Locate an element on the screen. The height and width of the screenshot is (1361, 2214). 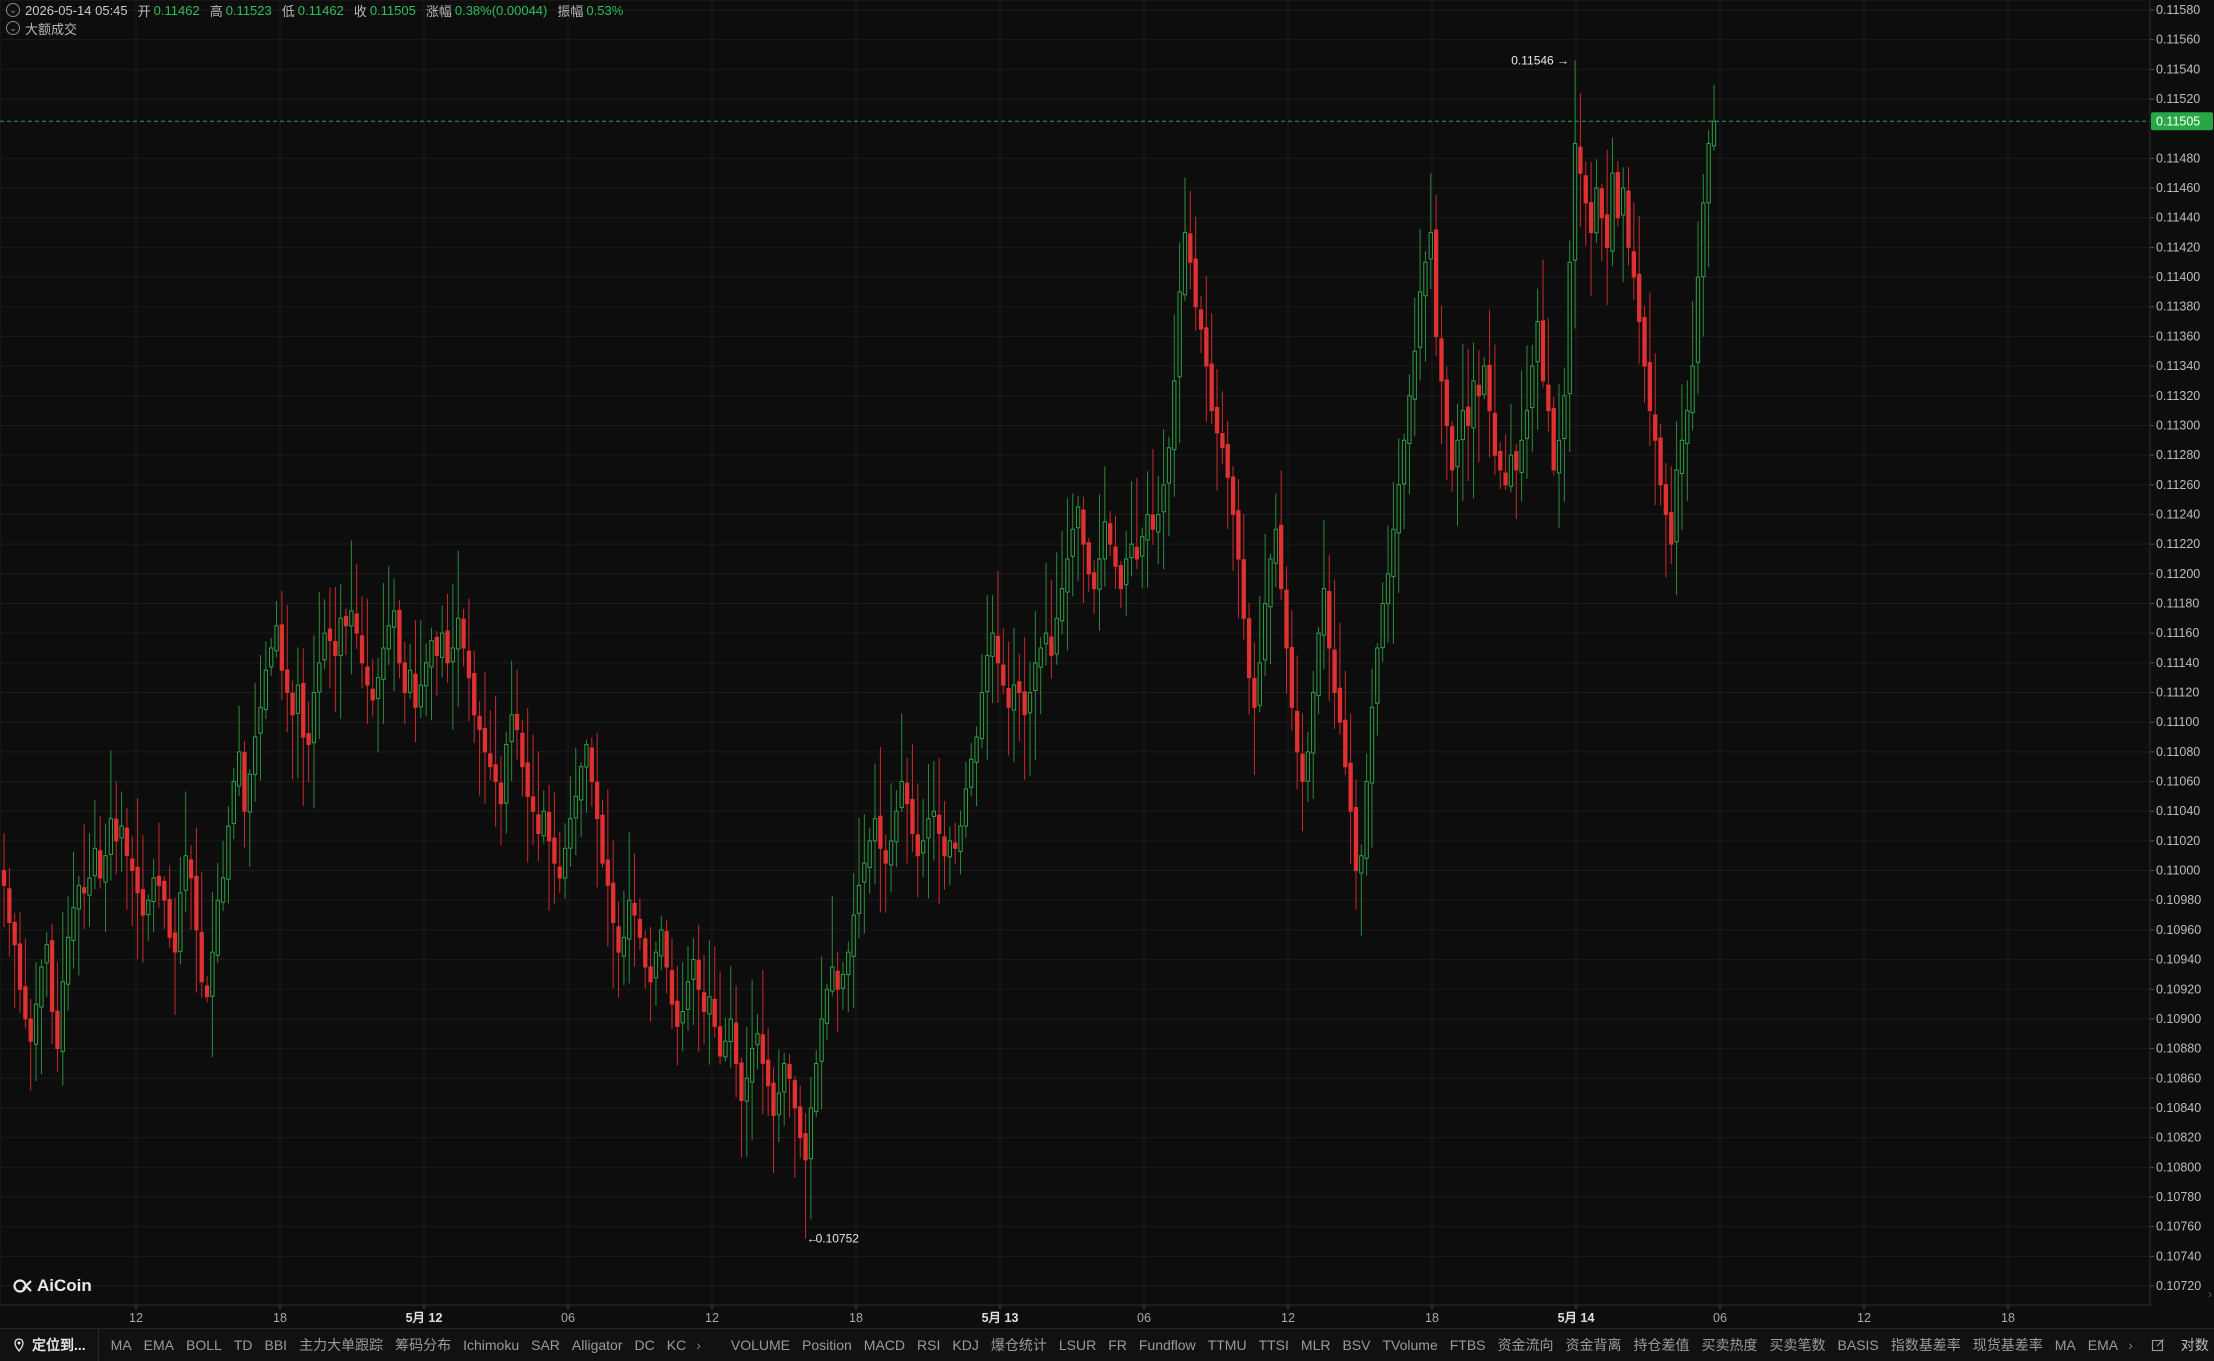
main-indicator-7: Ichimoku is located at coordinates (491, 1345).